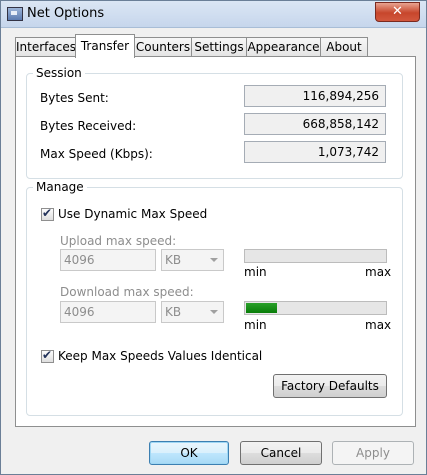 The height and width of the screenshot is (475, 427). I want to click on window-title: Net Options, so click(66, 13).